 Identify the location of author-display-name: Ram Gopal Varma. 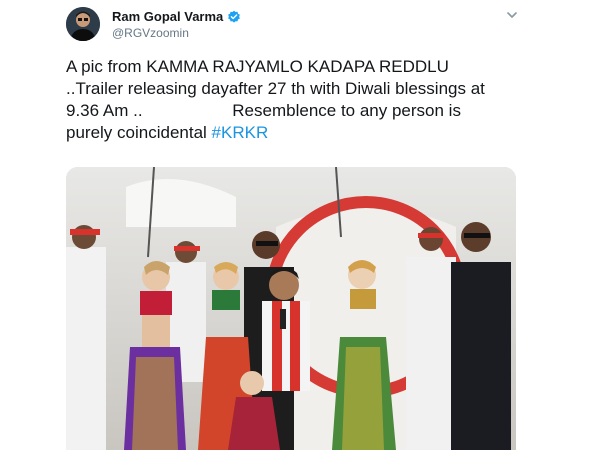
(167, 16).